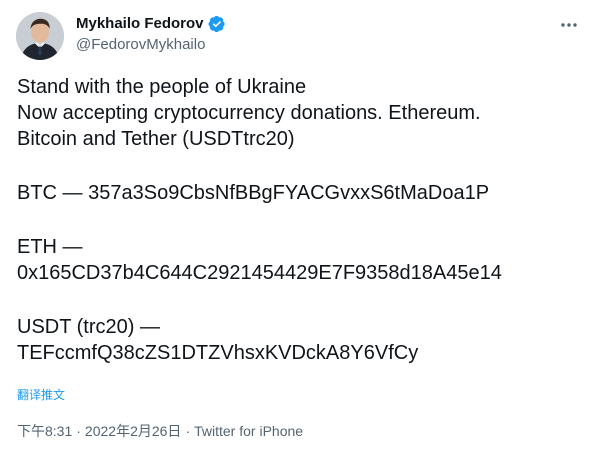  I want to click on btc-address-line: BTC — 357a3So9CbsNfBBgFYACGvxxS6tMaDoa1P, so click(253, 193).